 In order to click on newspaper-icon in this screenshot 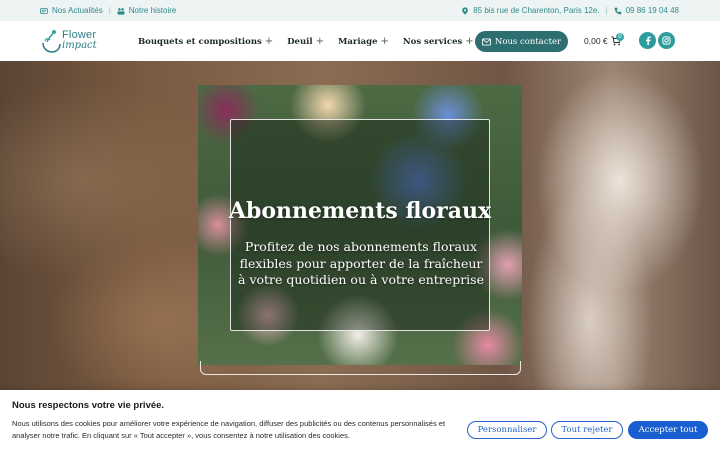, I will do `click(44, 10)`.